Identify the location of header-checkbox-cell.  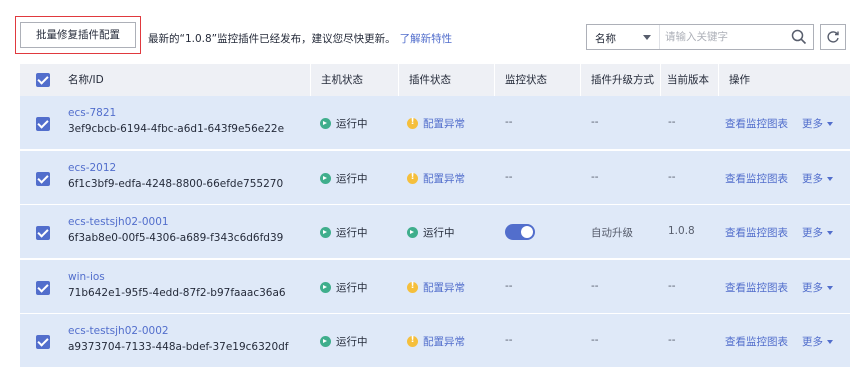
(38, 80).